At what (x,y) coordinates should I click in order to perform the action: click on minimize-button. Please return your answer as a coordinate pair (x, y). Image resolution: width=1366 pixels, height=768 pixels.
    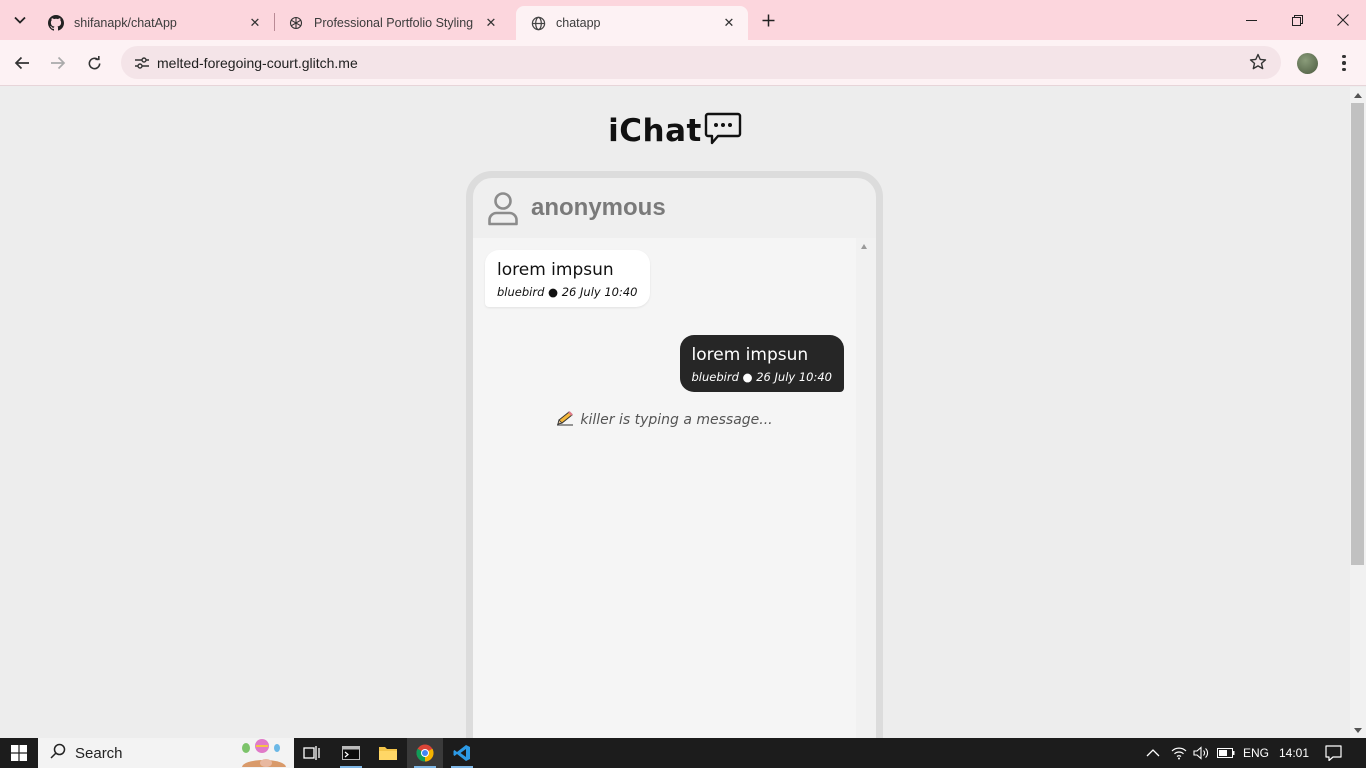
    Looking at the image, I should click on (1251, 20).